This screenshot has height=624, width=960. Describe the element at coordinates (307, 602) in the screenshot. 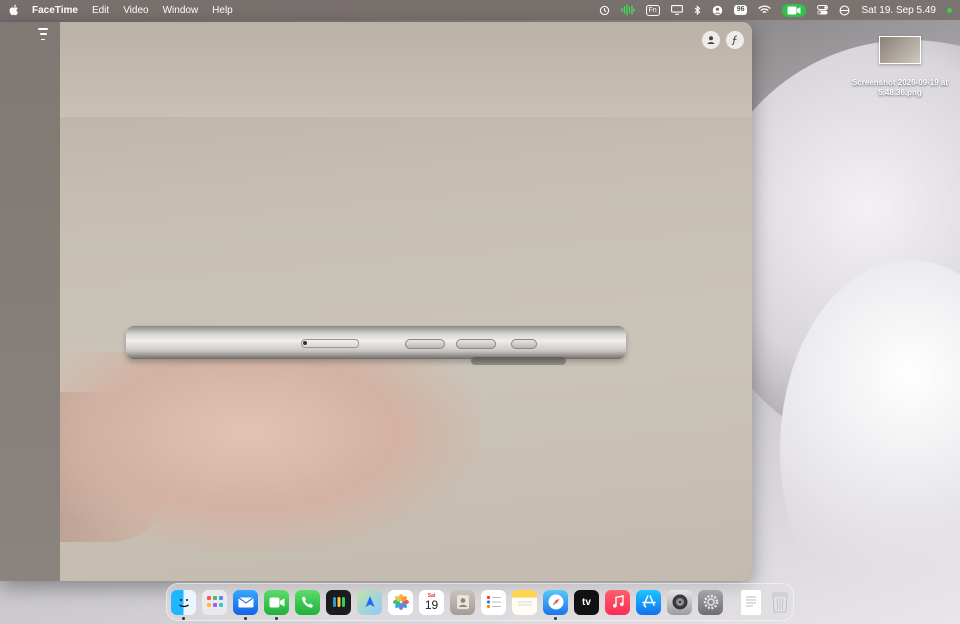

I see `dock-phone-icon` at that location.